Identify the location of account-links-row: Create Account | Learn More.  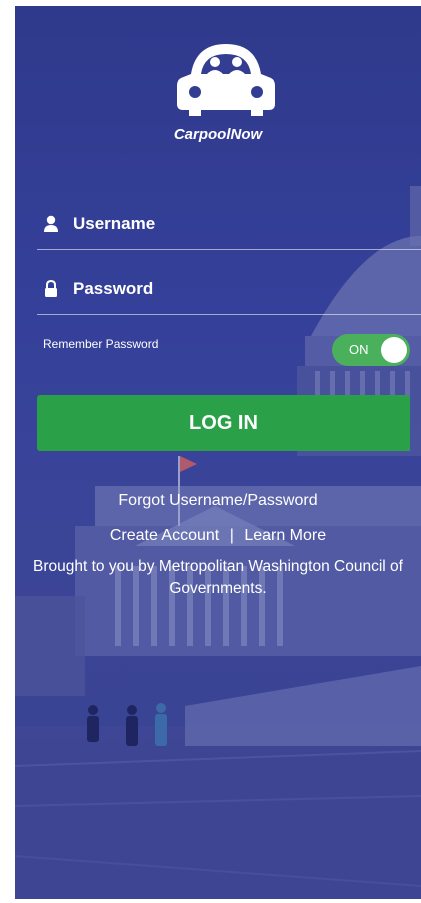
(218, 536).